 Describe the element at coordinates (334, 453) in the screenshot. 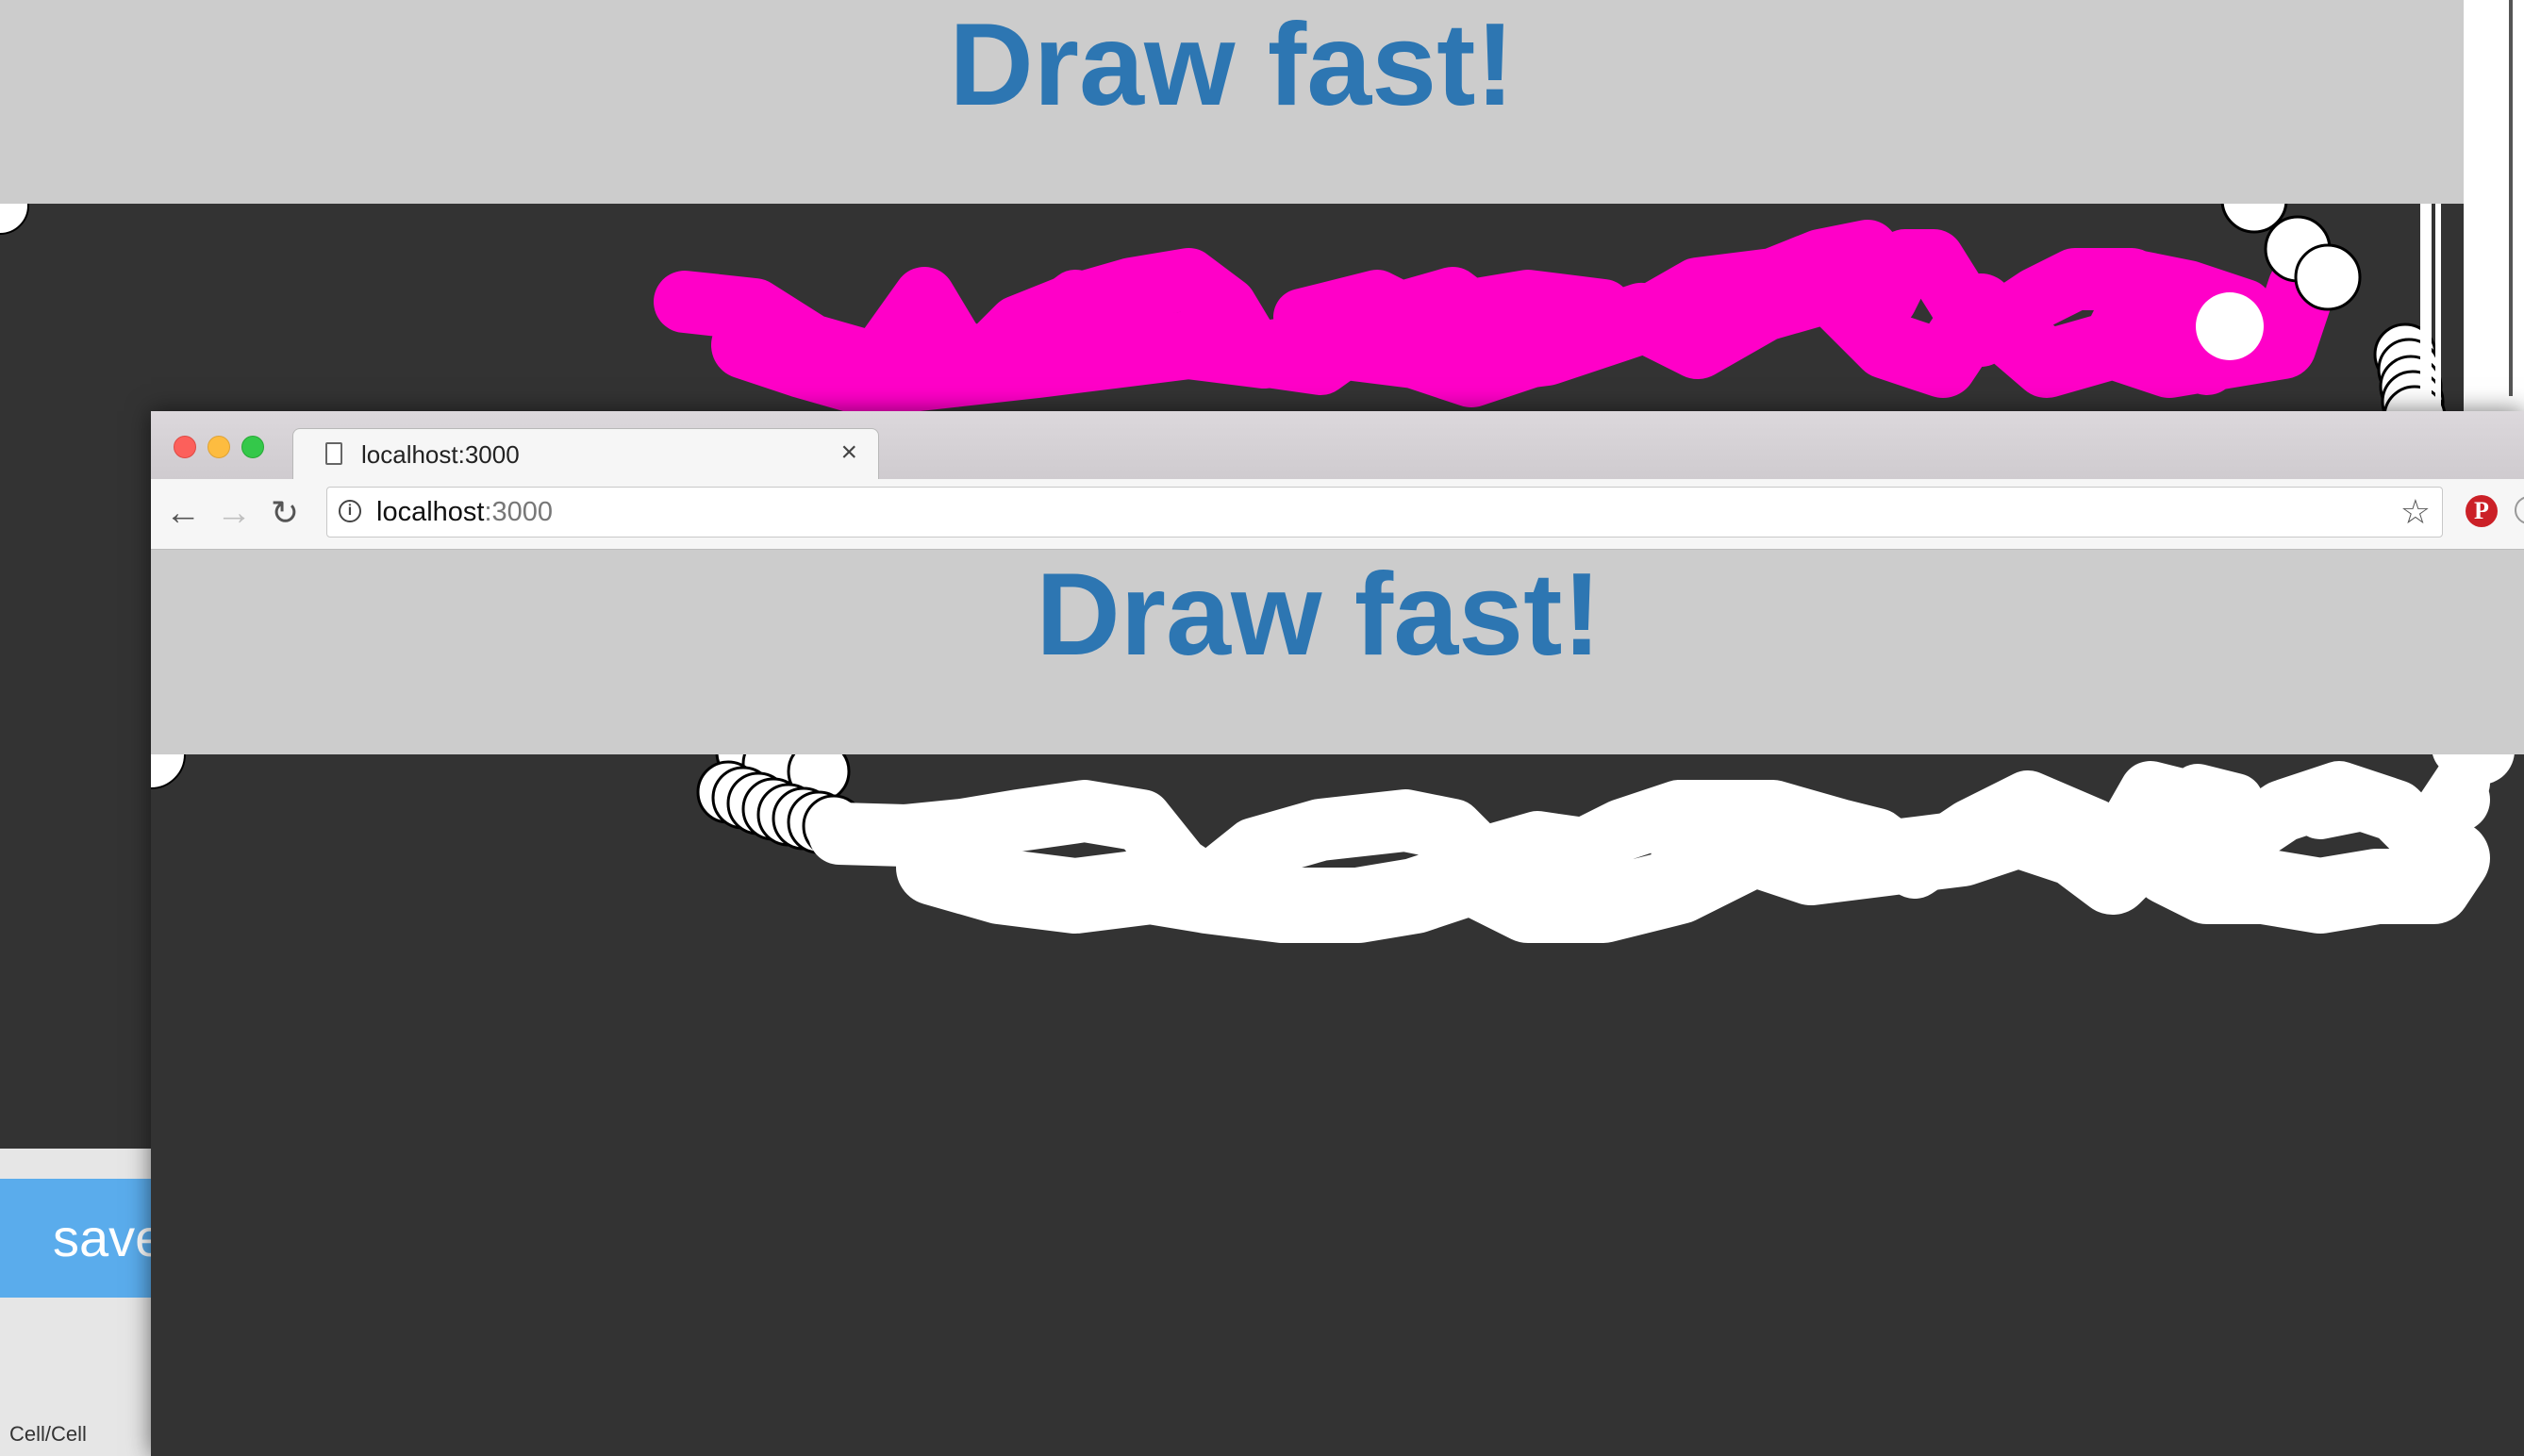

I see `page-icon` at that location.